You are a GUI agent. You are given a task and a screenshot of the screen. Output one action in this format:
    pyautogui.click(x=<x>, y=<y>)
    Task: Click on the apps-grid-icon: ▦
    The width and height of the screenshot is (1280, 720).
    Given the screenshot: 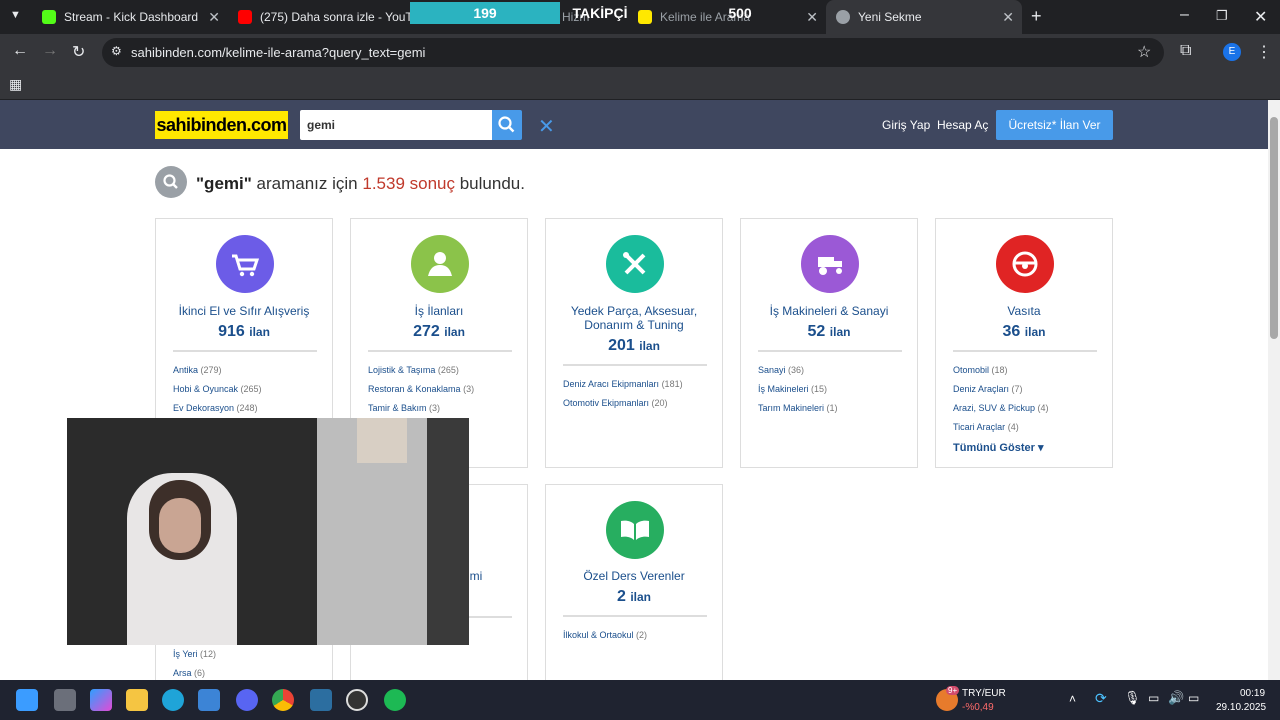 What is the action you would take?
    pyautogui.click(x=15, y=84)
    